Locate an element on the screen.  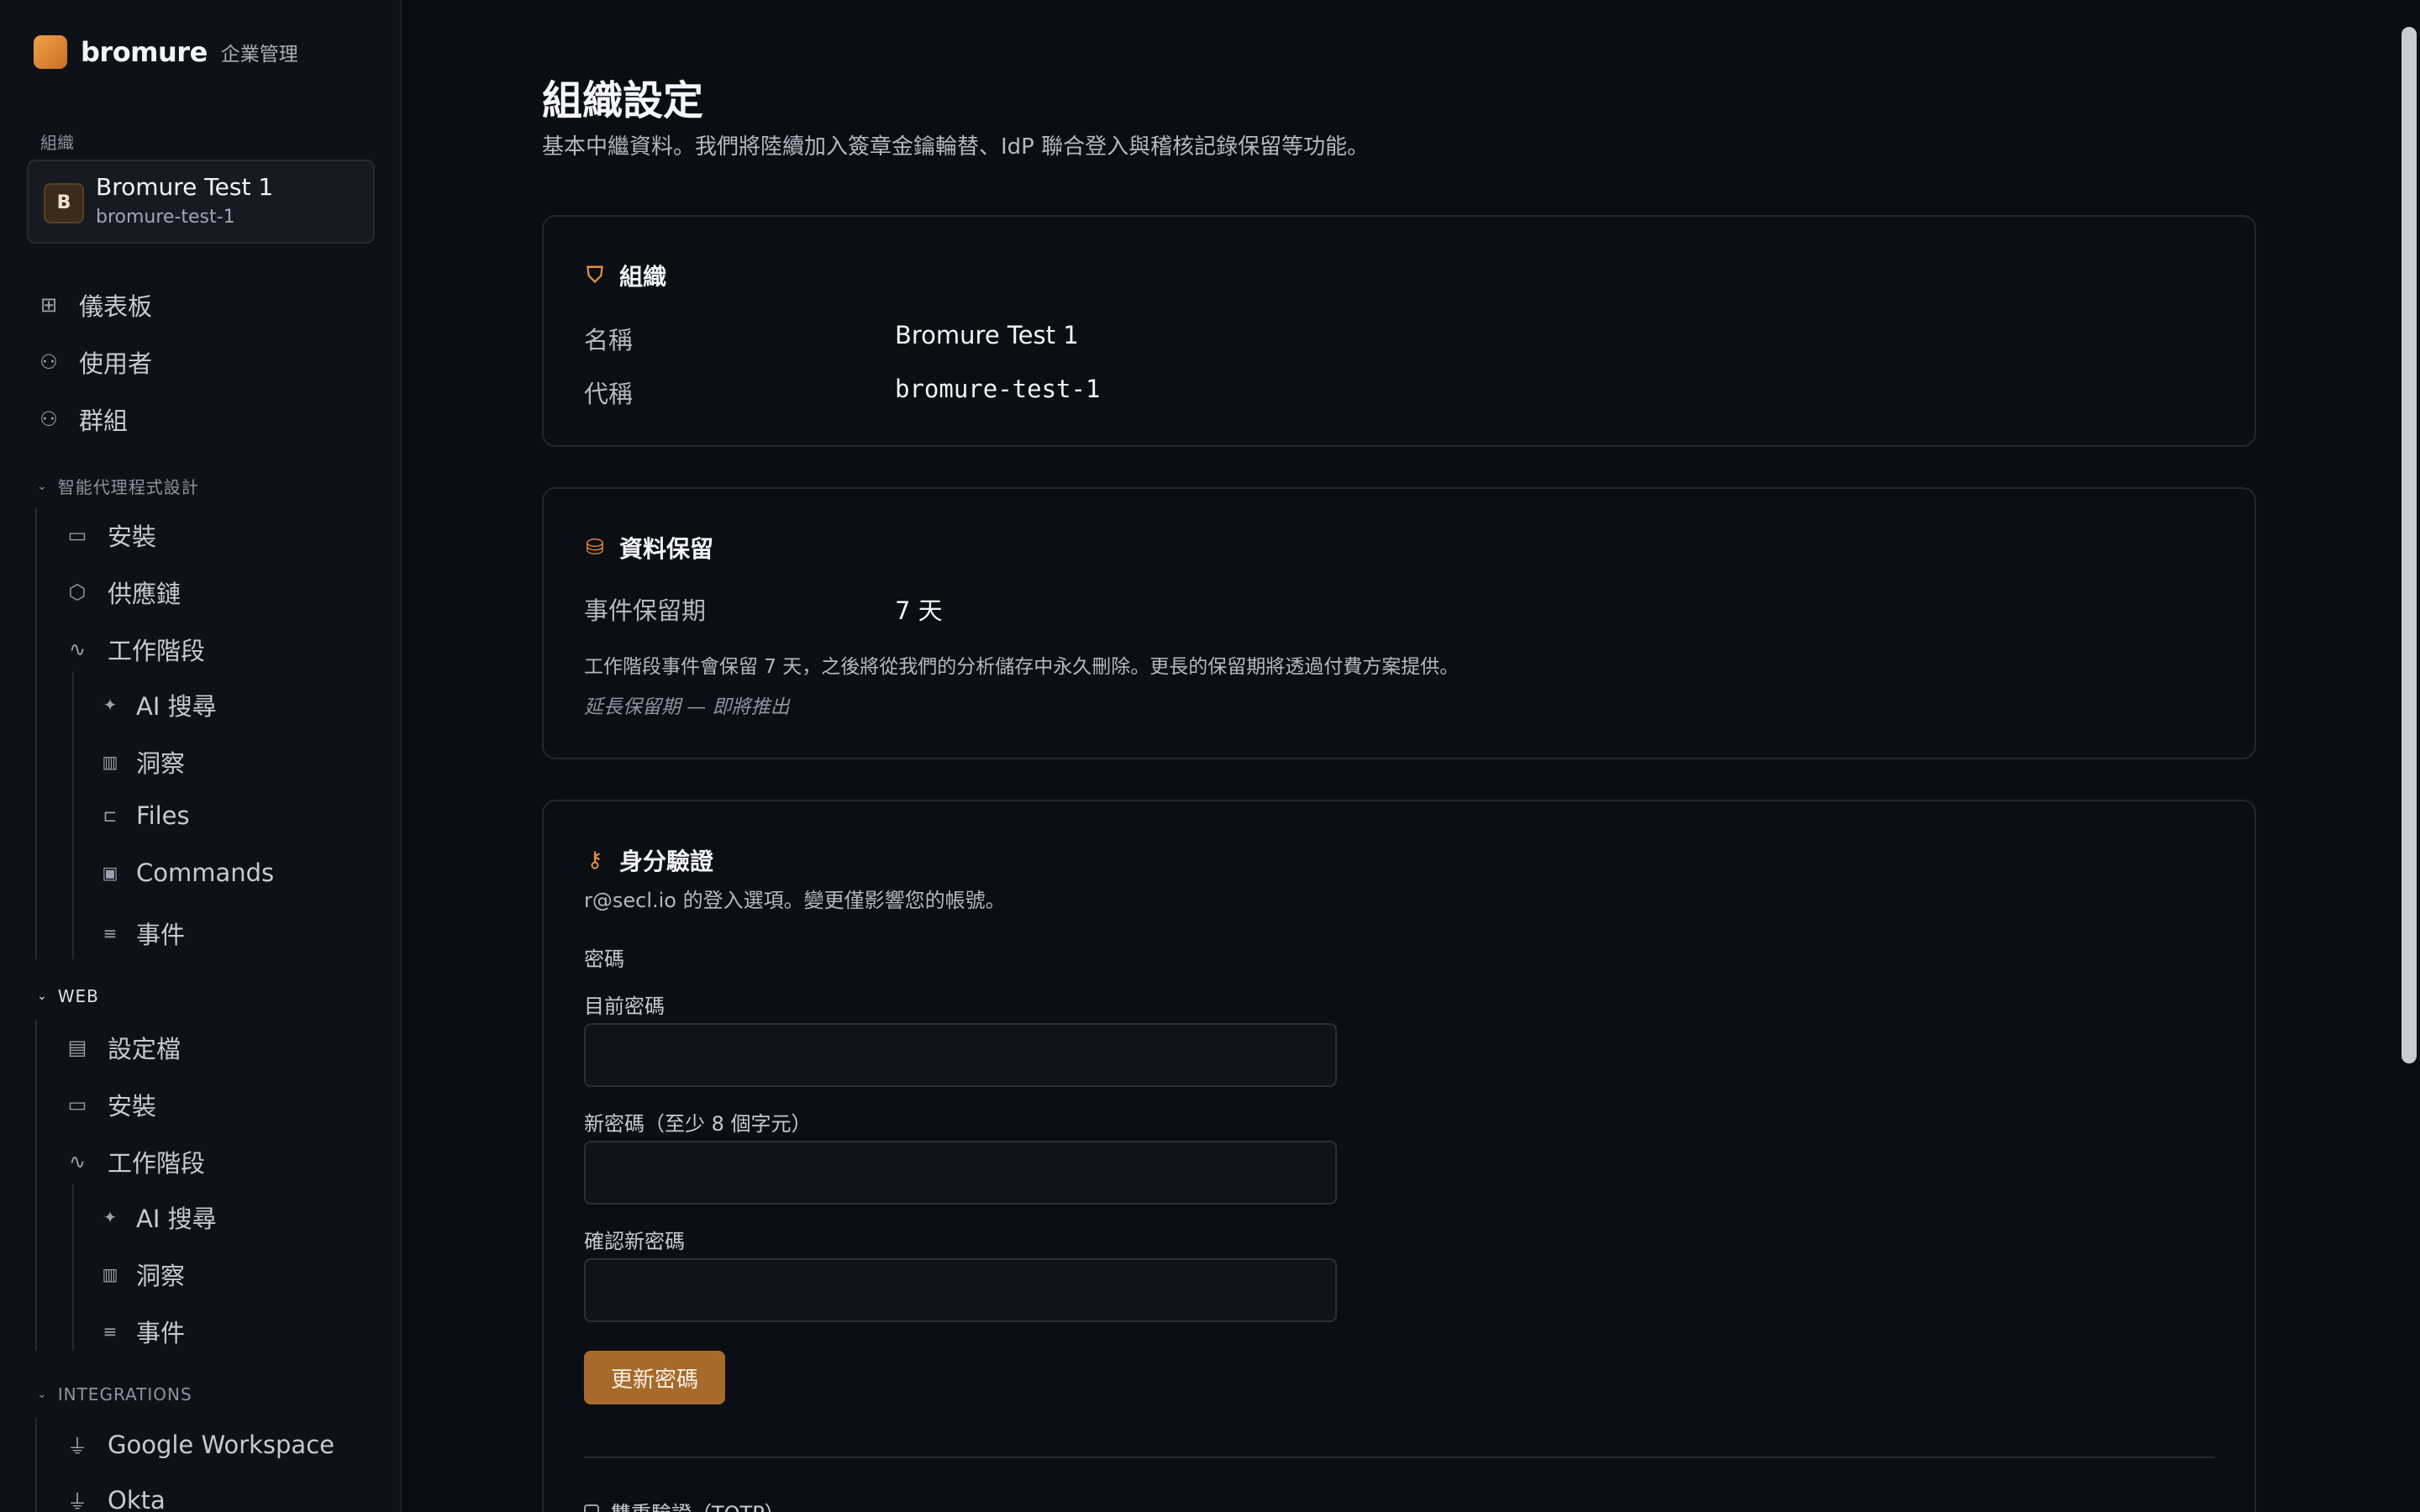
nav-web-install: ▭ 安裝 is located at coordinates (111, 1104).